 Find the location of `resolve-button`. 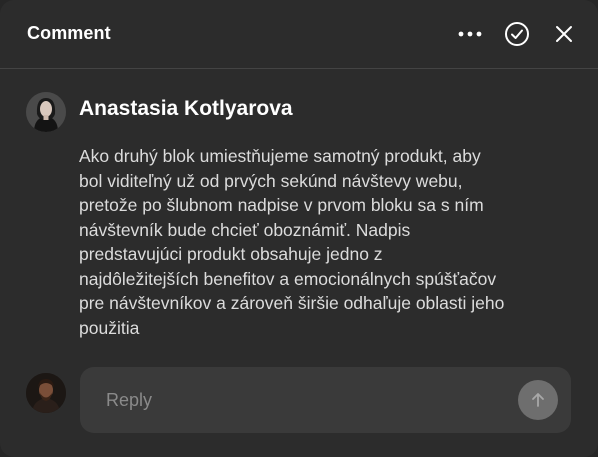

resolve-button is located at coordinates (517, 34).